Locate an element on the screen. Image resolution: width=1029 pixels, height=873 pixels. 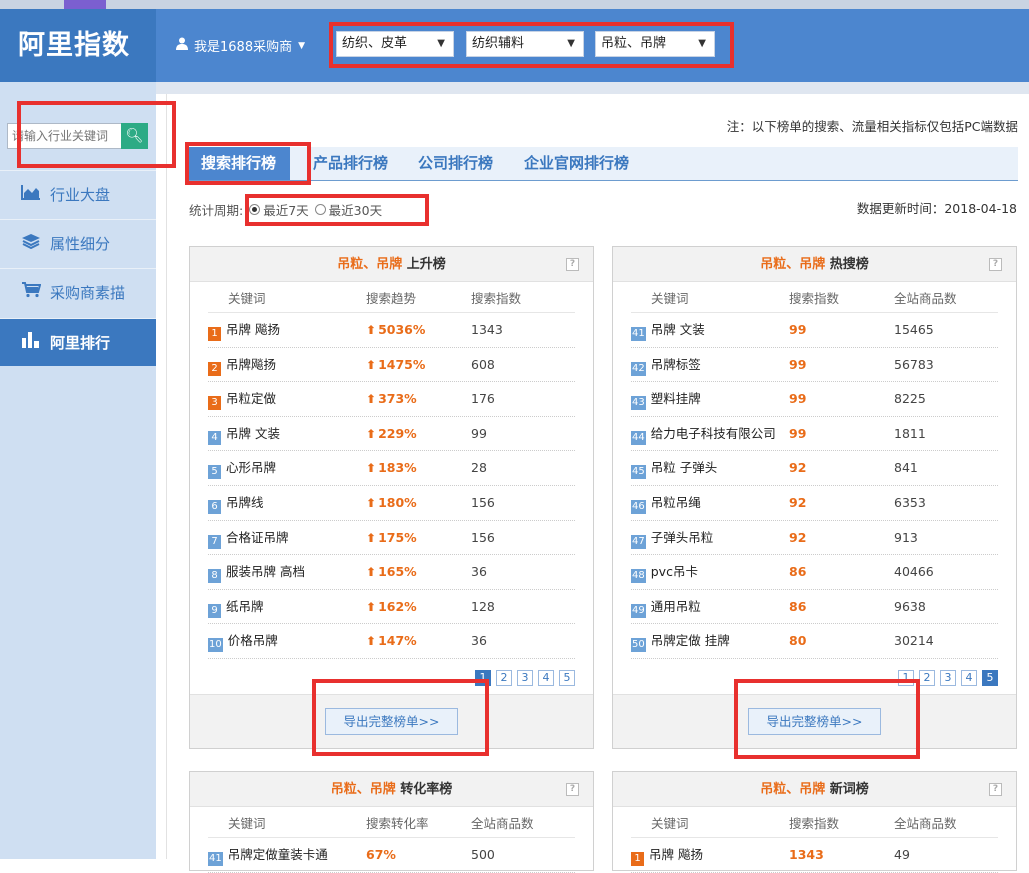
keyword-cell: 45 吊粒 子弹头 is located at coordinates (674, 468).